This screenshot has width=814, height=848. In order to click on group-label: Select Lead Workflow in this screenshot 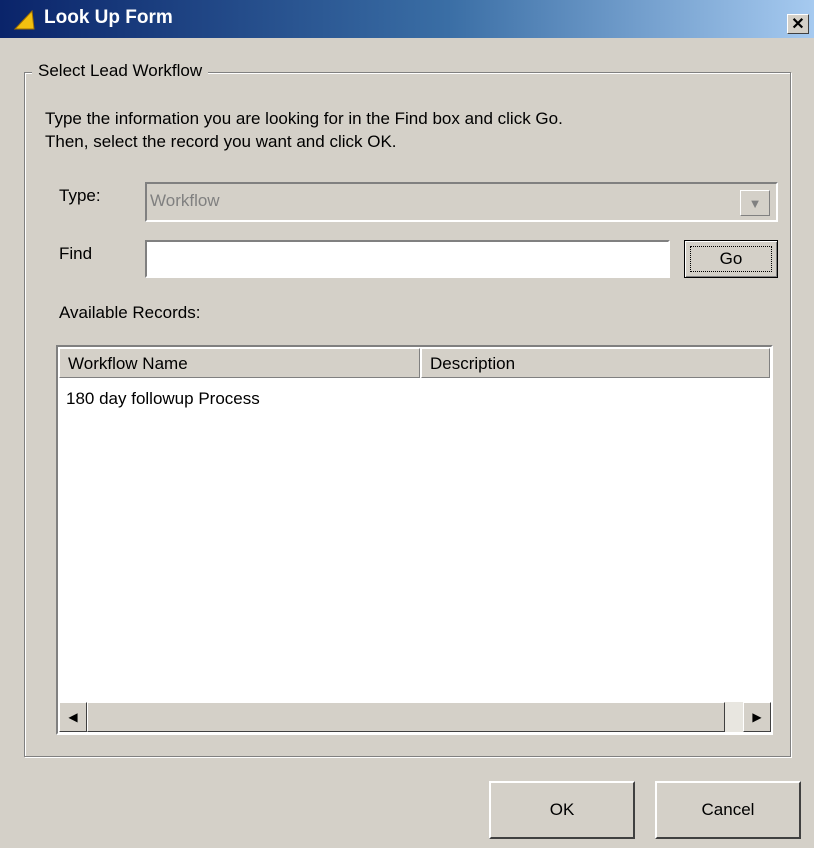, I will do `click(120, 71)`.